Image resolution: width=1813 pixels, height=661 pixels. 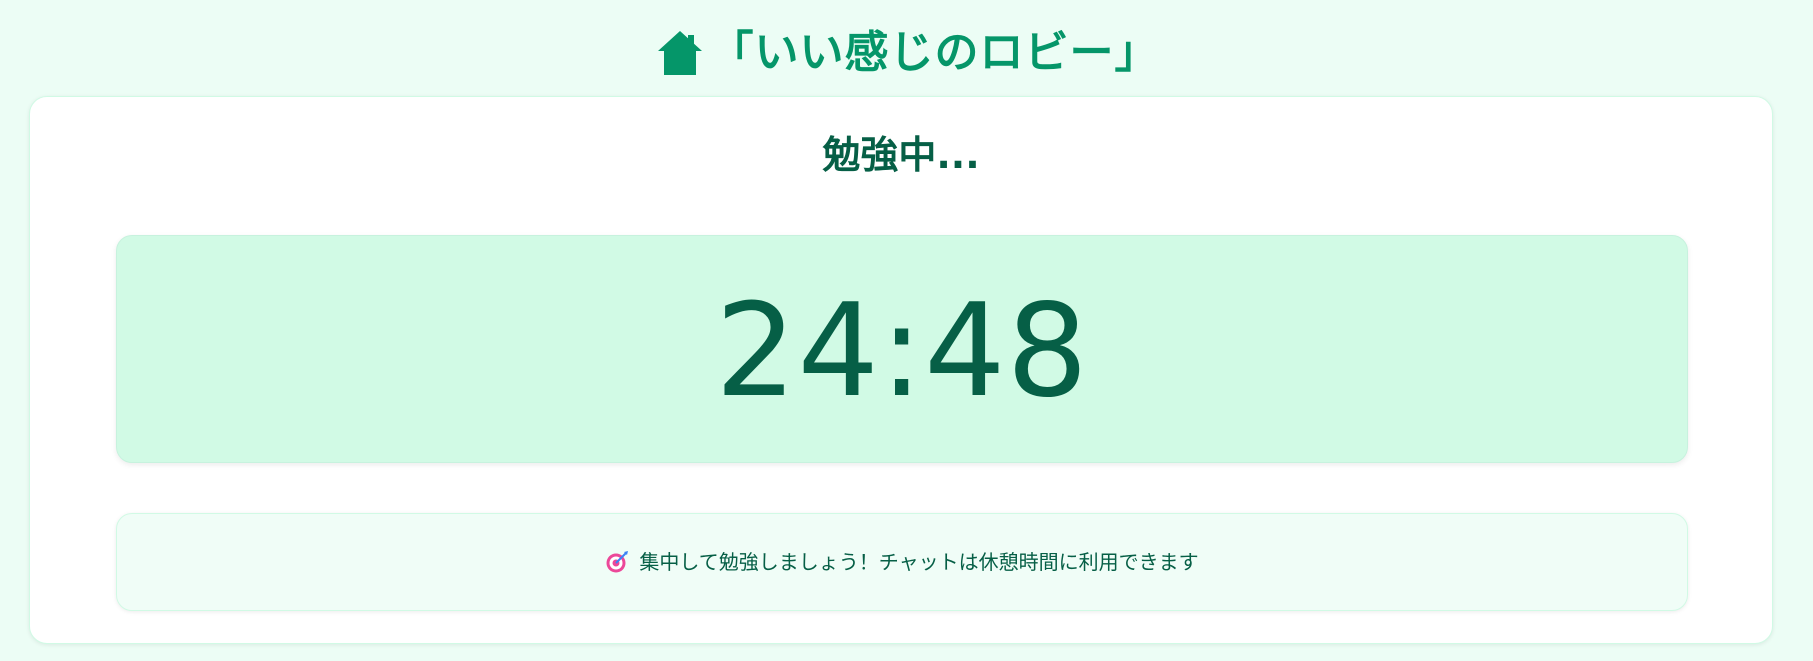 I want to click on study-notice-text: 集中して勉強しましょう！チャットは休憩時間に利用できます, so click(x=919, y=562).